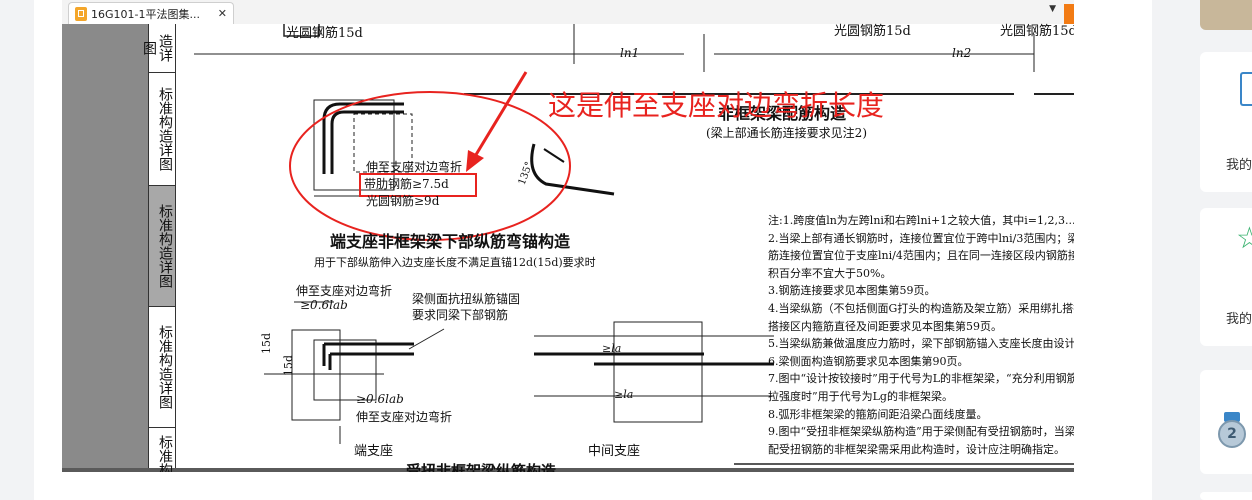 This screenshot has height=500, width=1252. What do you see at coordinates (404, 417) in the screenshot?
I see `label-bend-bottom: 伸至支座对边弯折` at bounding box center [404, 417].